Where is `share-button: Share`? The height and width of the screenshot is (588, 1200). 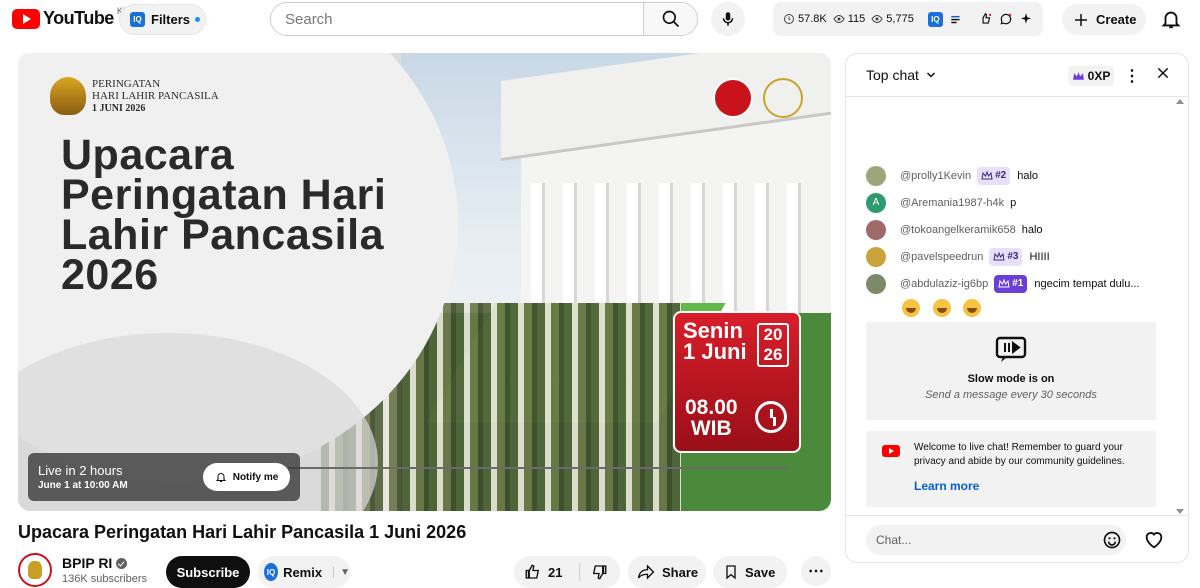
share-button: Share is located at coordinates (667, 572).